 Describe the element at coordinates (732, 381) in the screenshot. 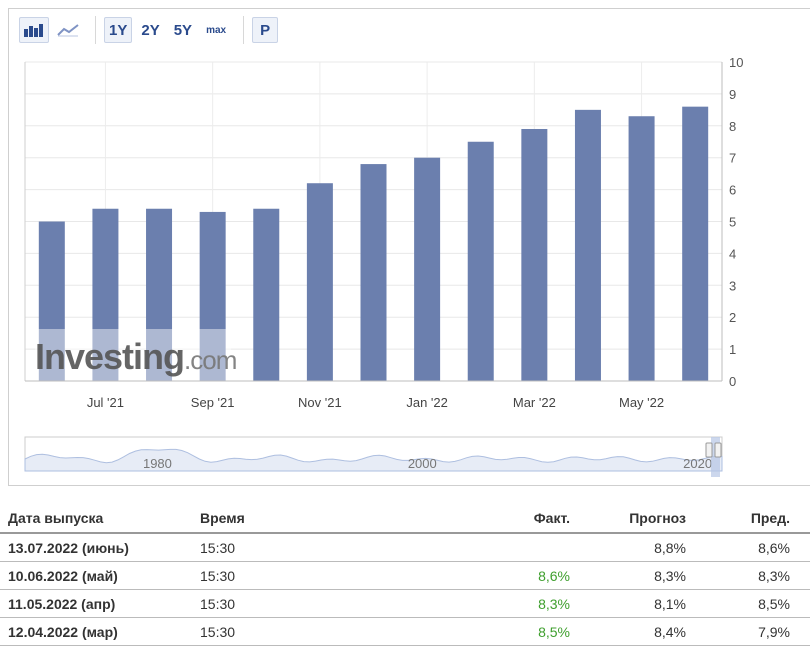

I see `y-tick-label: 0` at that location.